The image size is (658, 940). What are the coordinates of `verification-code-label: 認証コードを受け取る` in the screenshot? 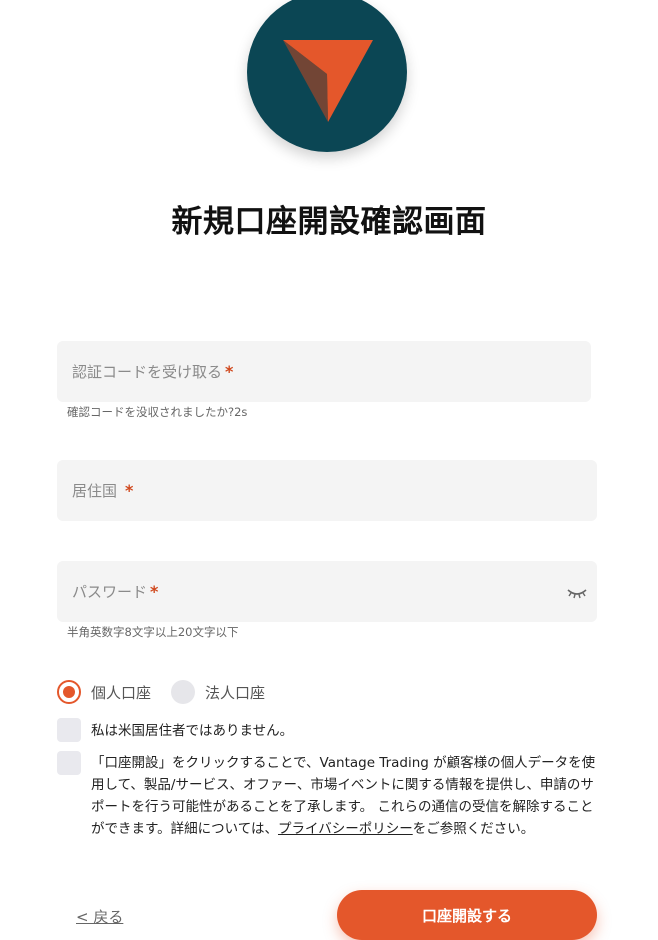 It's located at (147, 372).